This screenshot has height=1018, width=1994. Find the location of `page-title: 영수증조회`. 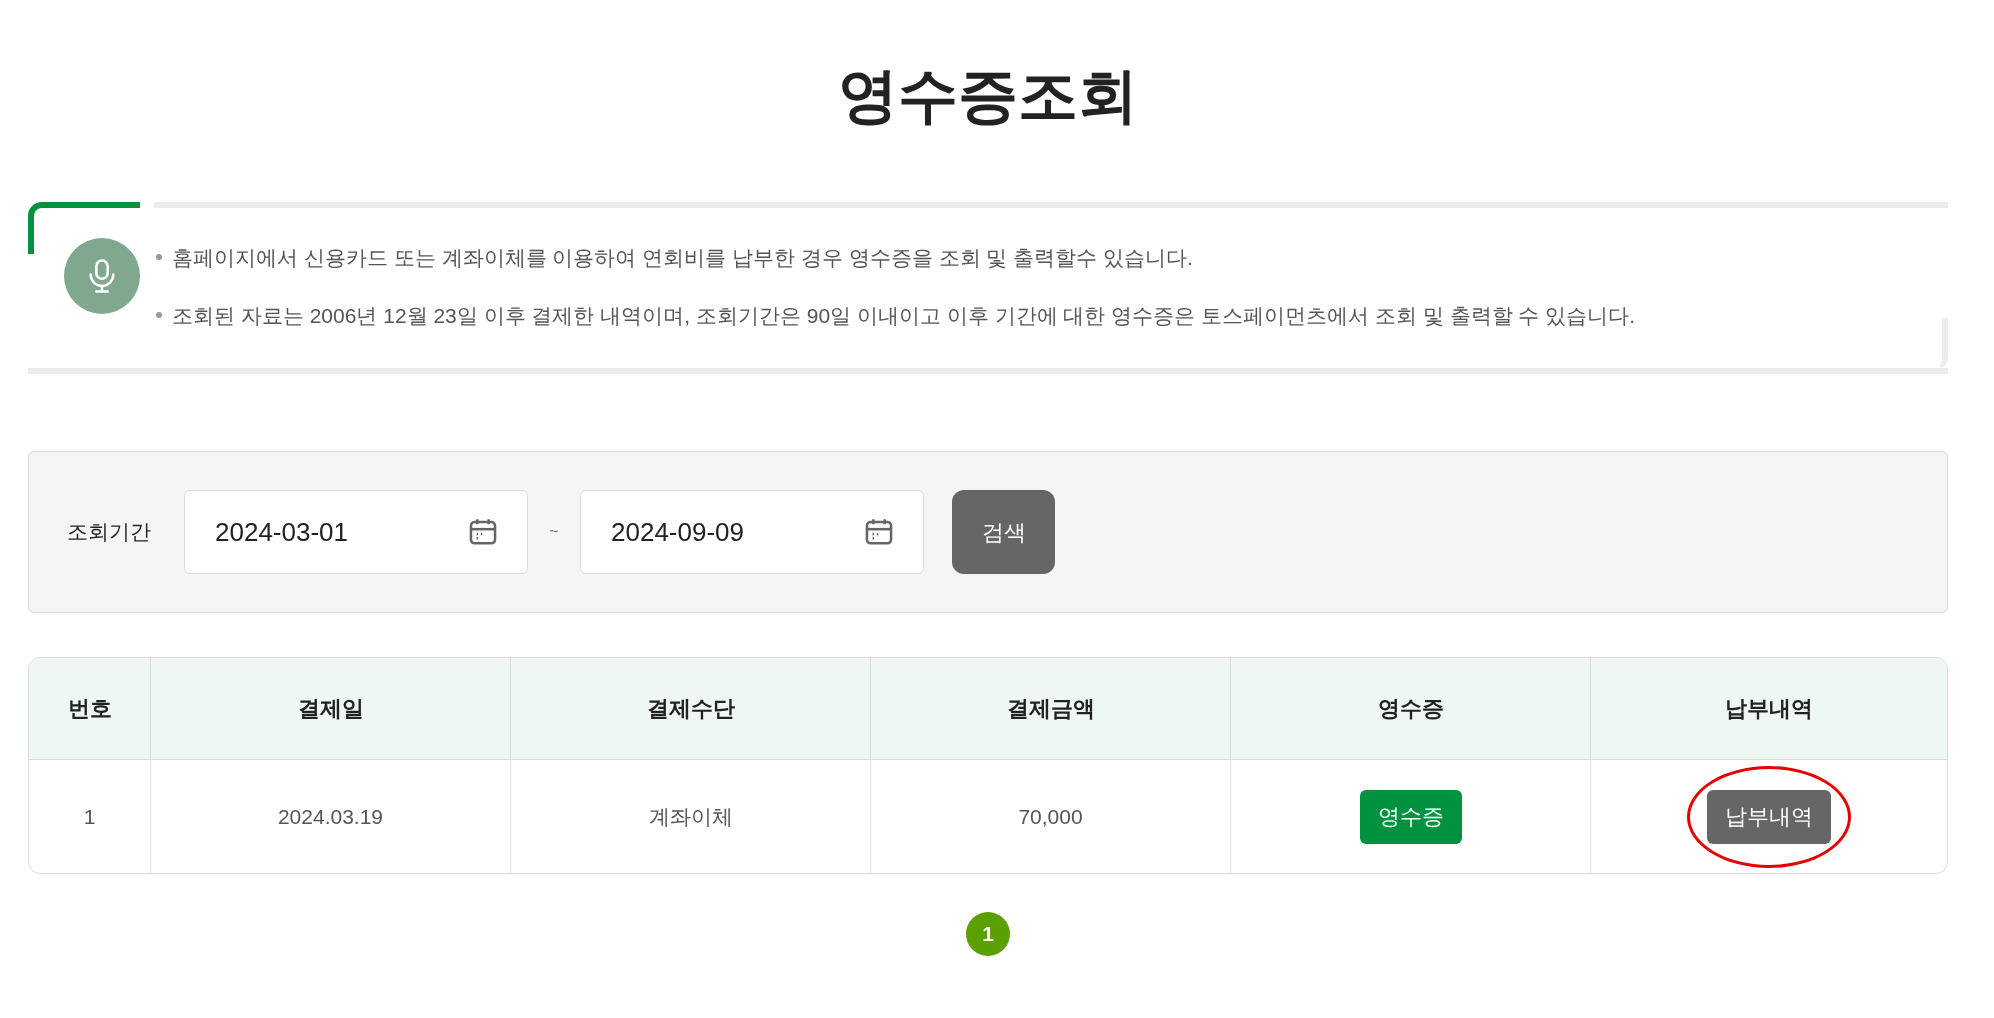

page-title: 영수증조회 is located at coordinates (988, 96).